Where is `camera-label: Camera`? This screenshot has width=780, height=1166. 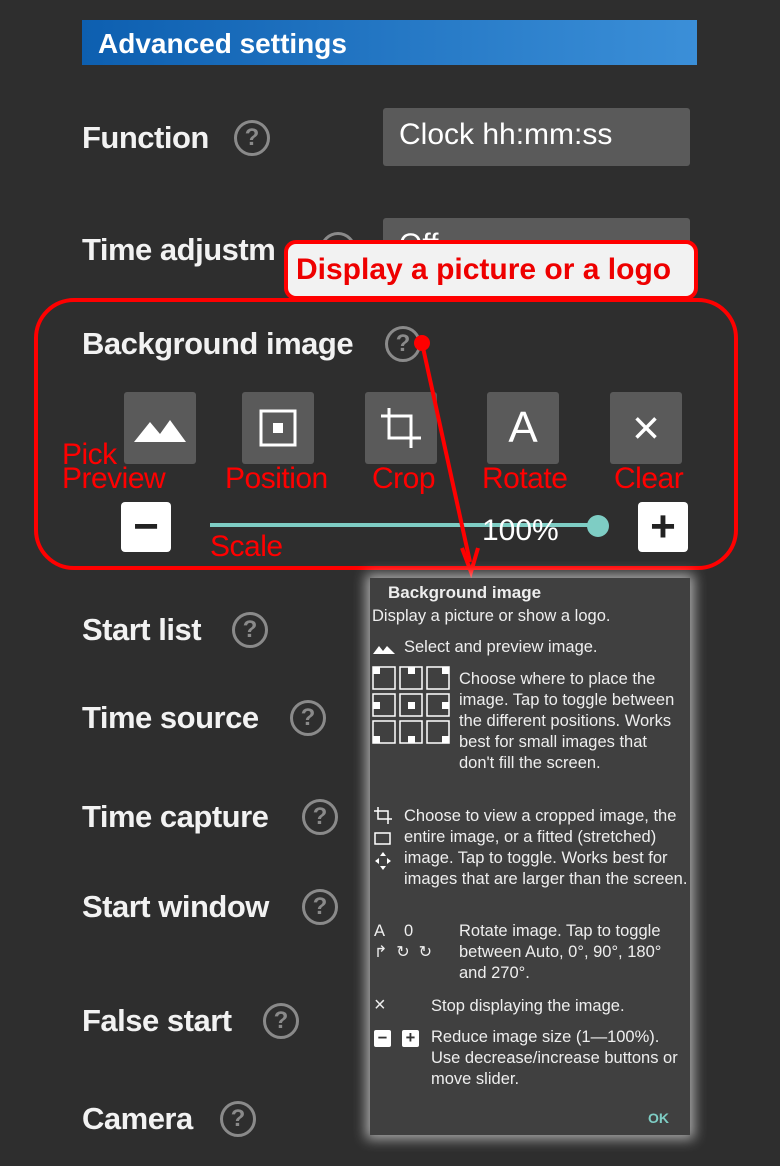 camera-label: Camera is located at coordinates (137, 1118).